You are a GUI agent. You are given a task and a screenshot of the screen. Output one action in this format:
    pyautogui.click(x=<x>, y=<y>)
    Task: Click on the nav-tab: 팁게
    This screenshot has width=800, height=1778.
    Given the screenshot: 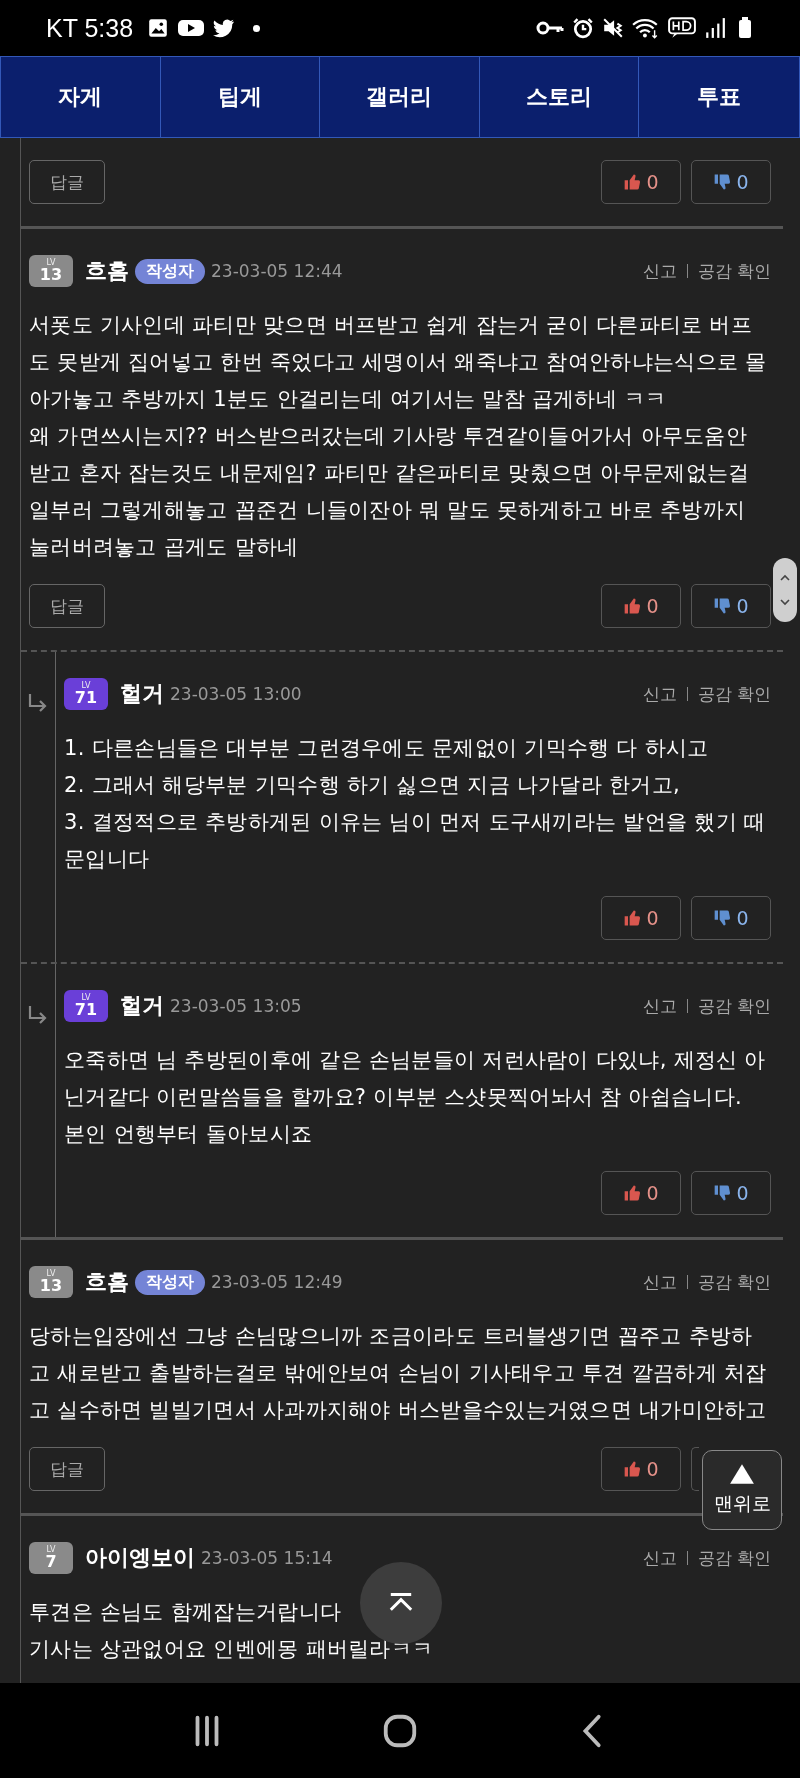 What is the action you would take?
    pyautogui.click(x=240, y=97)
    